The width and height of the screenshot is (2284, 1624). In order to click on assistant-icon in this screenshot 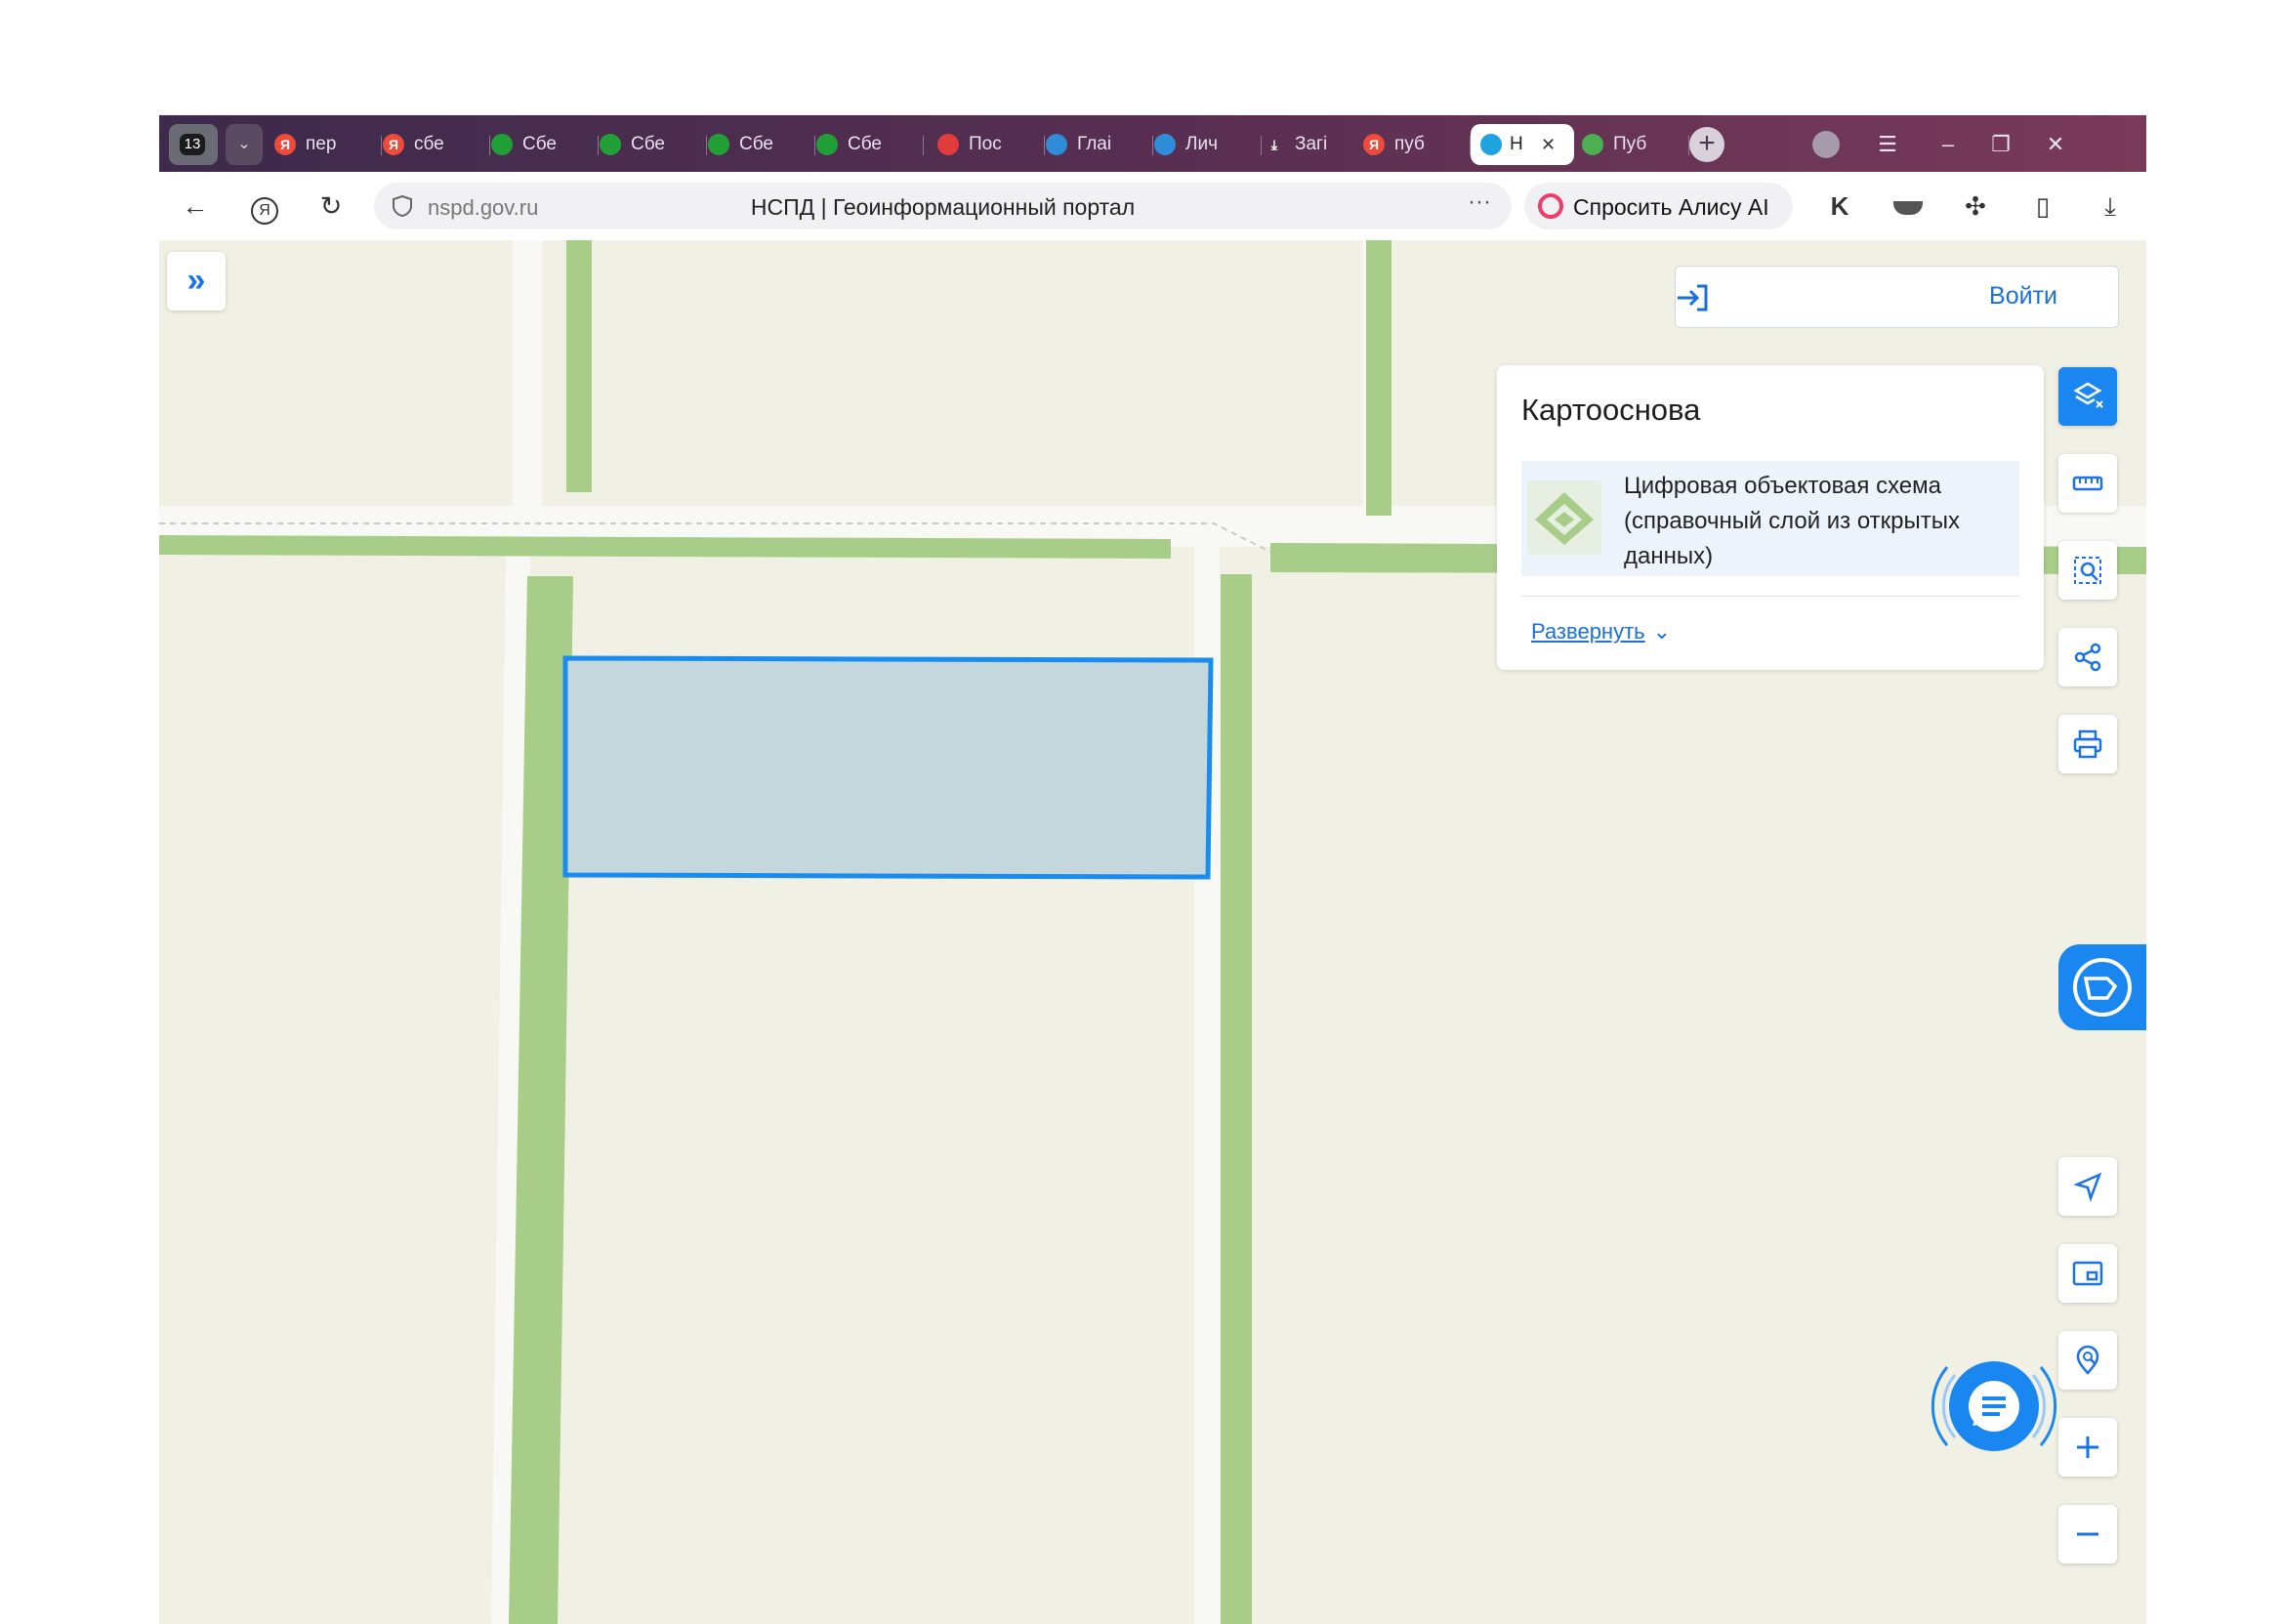, I will do `click(2102, 988)`.